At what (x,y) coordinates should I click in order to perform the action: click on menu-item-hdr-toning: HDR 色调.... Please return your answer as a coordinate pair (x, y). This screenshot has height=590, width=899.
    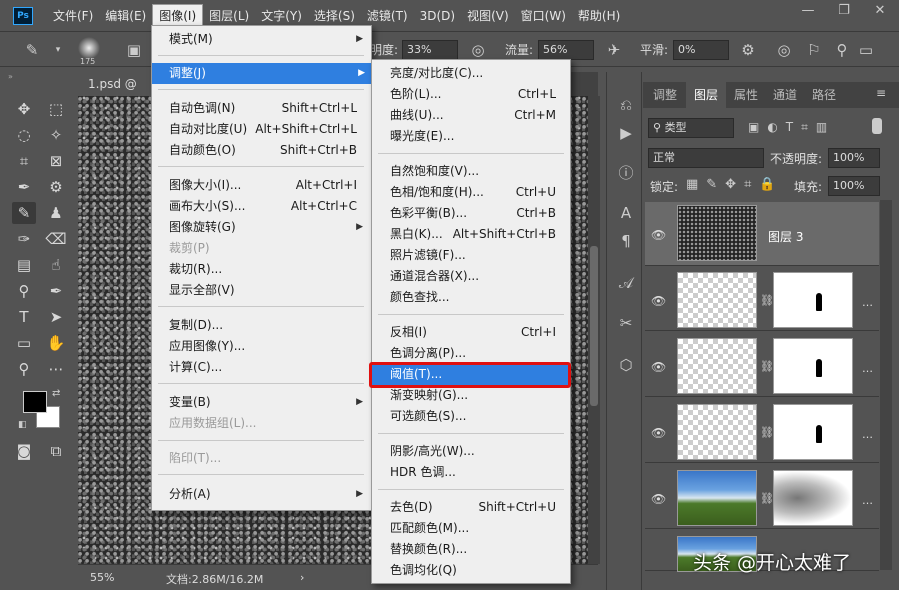
    Looking at the image, I should click on (479, 472).